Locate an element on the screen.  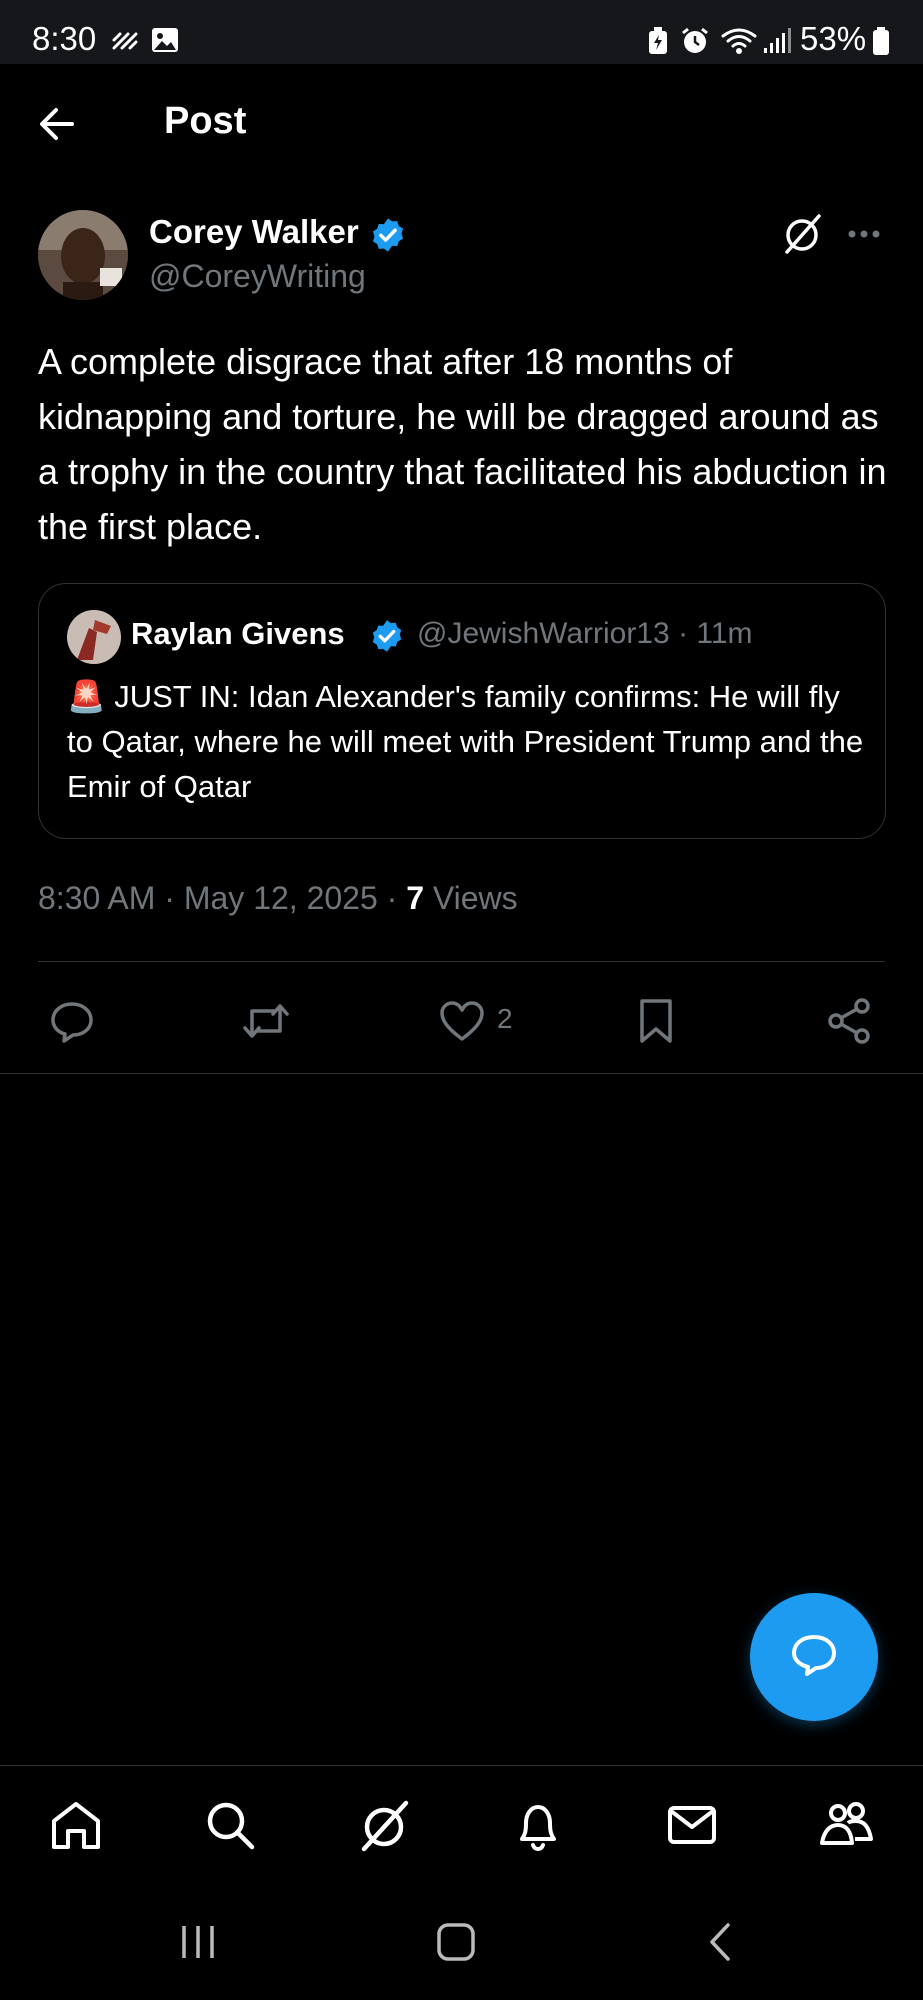
share-button is located at coordinates (850, 1021).